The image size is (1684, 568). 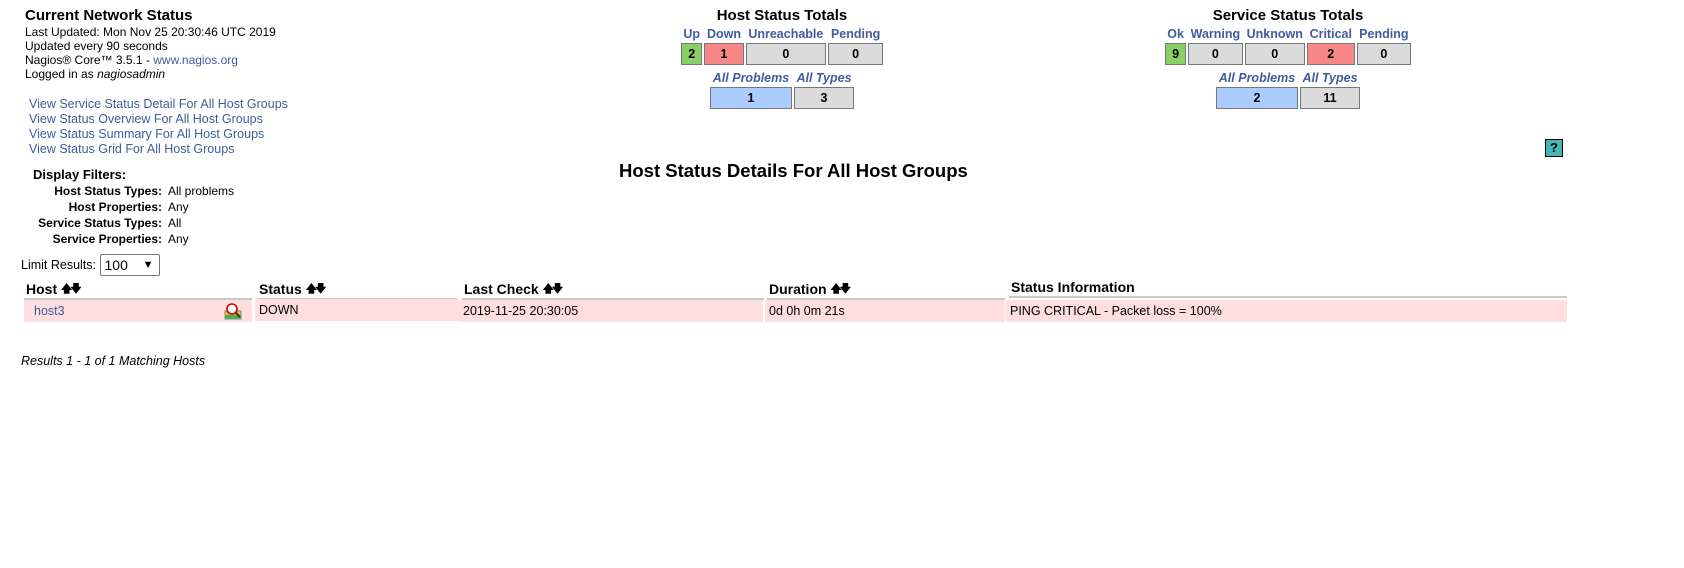 What do you see at coordinates (1330, 78) in the screenshot?
I see `service-header-all-types: All Types` at bounding box center [1330, 78].